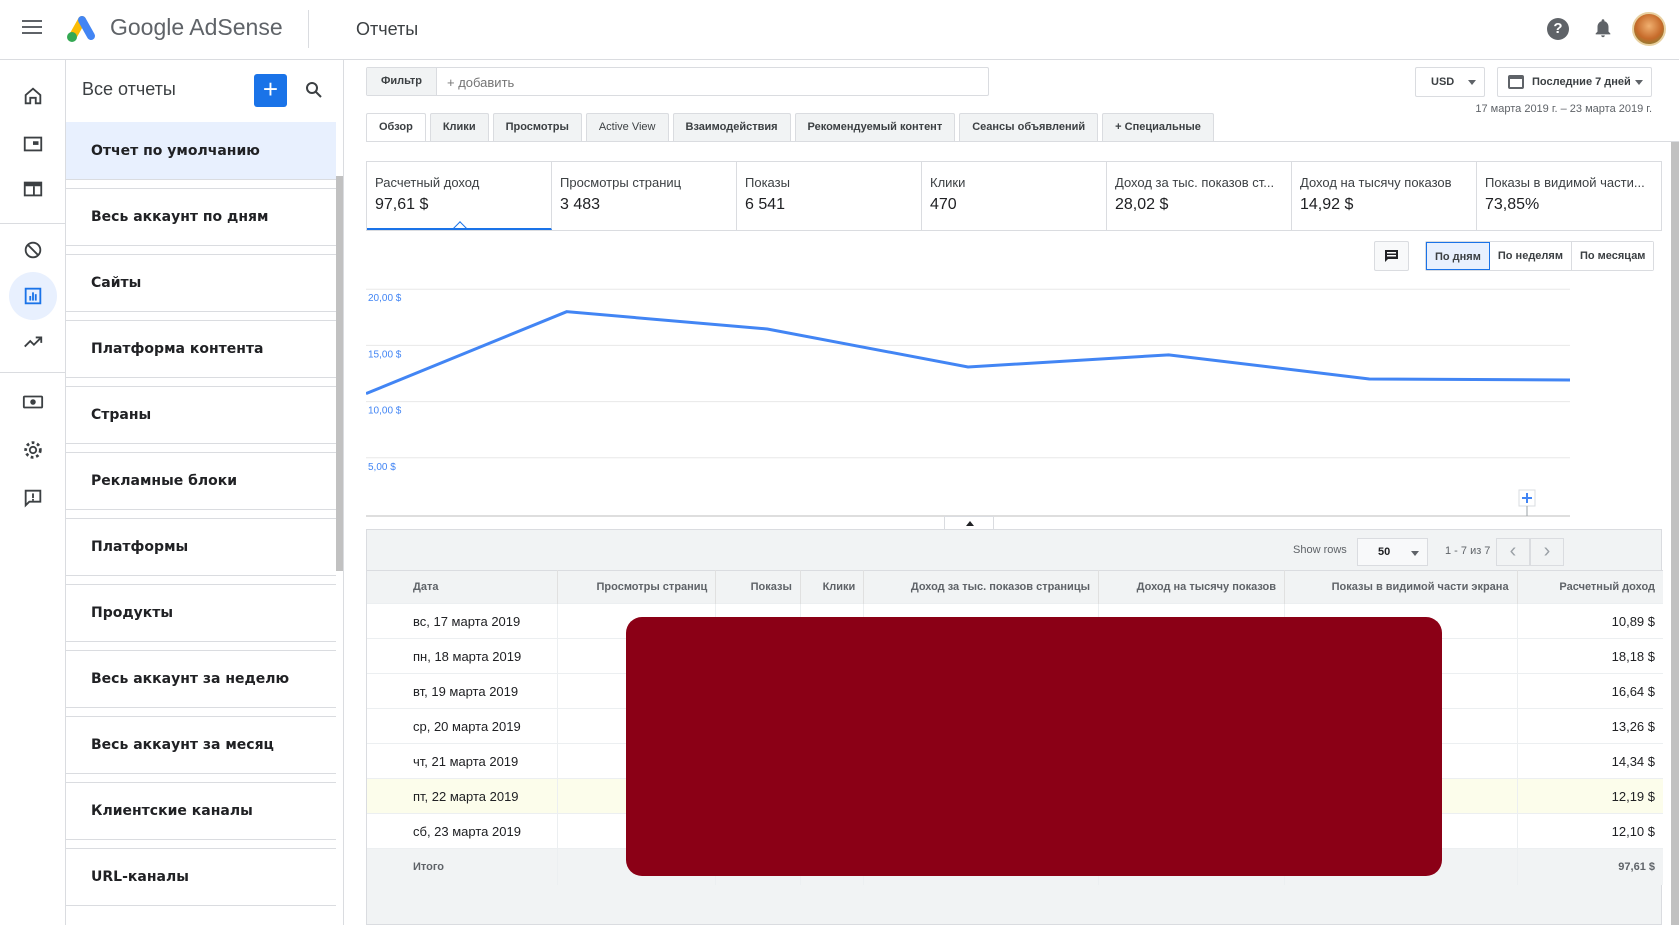 The image size is (1679, 925). What do you see at coordinates (33, 402) in the screenshot?
I see `payments-icon` at bounding box center [33, 402].